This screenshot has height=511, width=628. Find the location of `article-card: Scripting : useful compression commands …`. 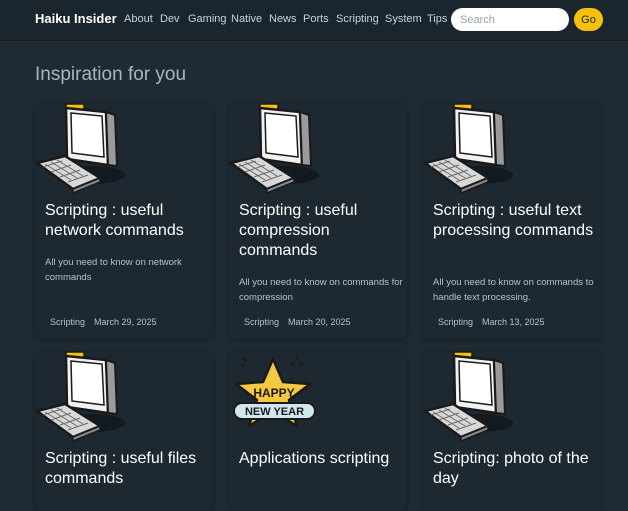

article-card: Scripting : useful compression commands … is located at coordinates (318, 221).